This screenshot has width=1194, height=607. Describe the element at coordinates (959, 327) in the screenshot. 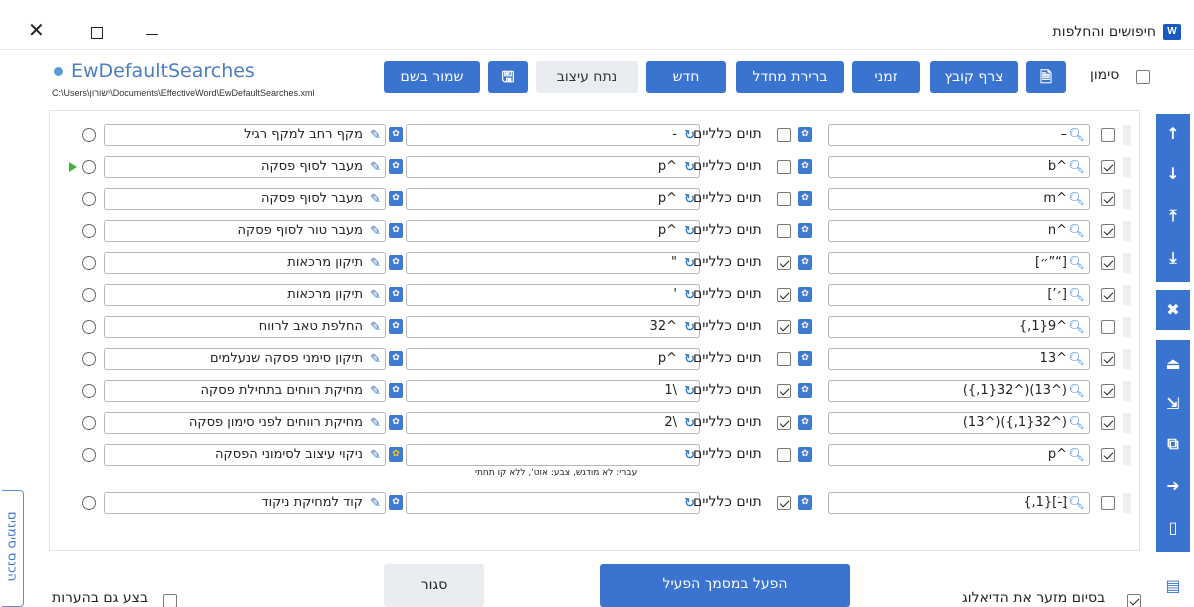

I see `find-input: 🔍︎ ^9{1,}` at that location.